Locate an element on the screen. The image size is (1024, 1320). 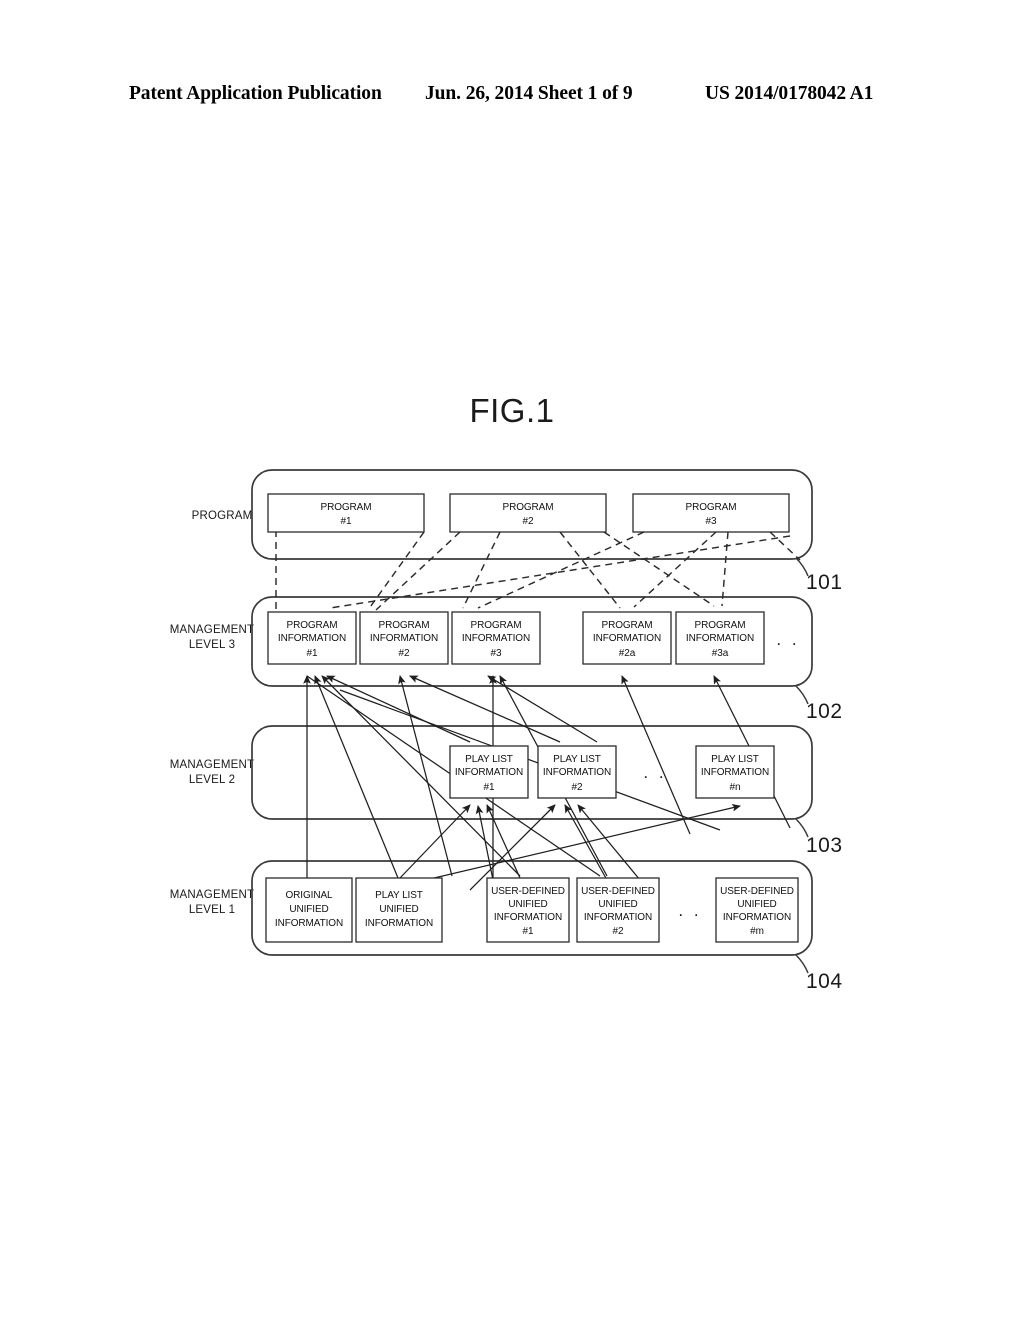
dash-link-p3-pi3a is located at coordinates (725, 569).